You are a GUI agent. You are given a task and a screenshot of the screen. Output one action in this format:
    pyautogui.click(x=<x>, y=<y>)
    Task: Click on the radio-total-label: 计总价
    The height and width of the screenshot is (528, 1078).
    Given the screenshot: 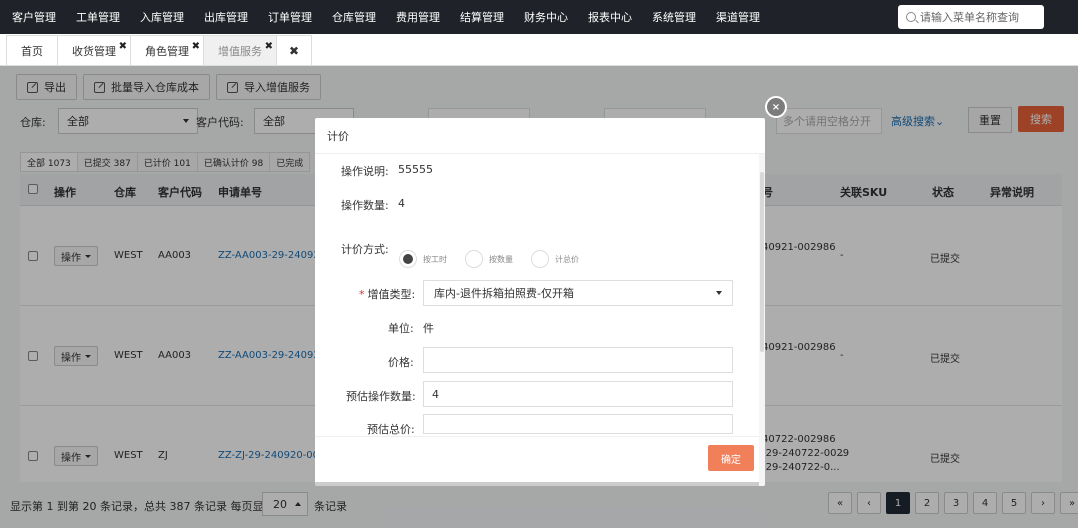 What is the action you would take?
    pyautogui.click(x=567, y=259)
    